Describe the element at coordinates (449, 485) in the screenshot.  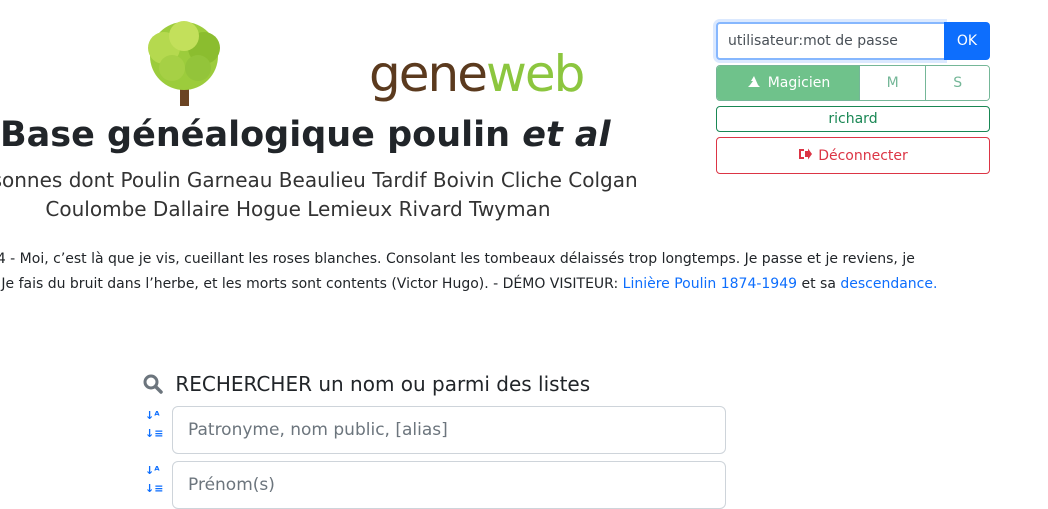
I see `firstname-input` at that location.